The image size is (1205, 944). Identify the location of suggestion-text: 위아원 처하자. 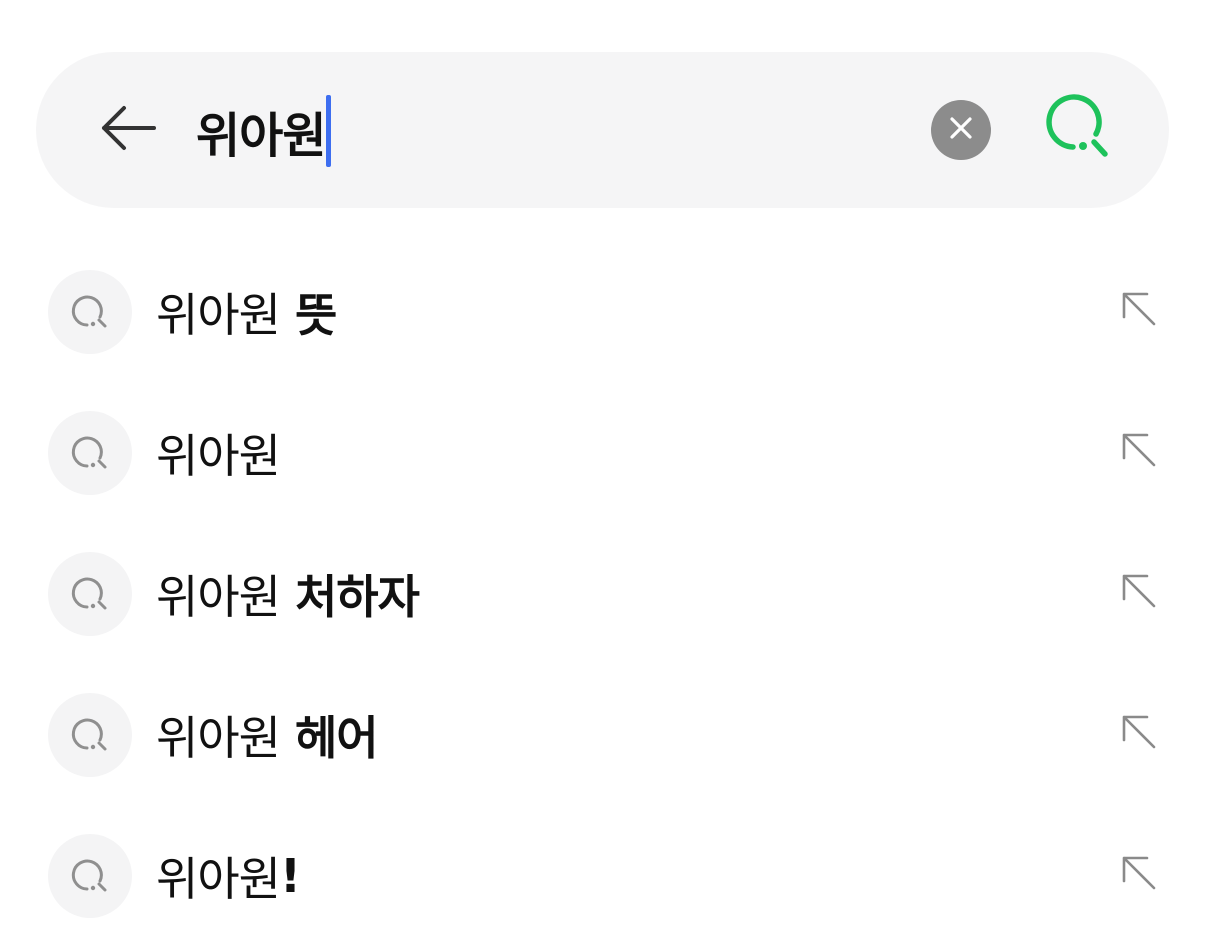
(288, 594).